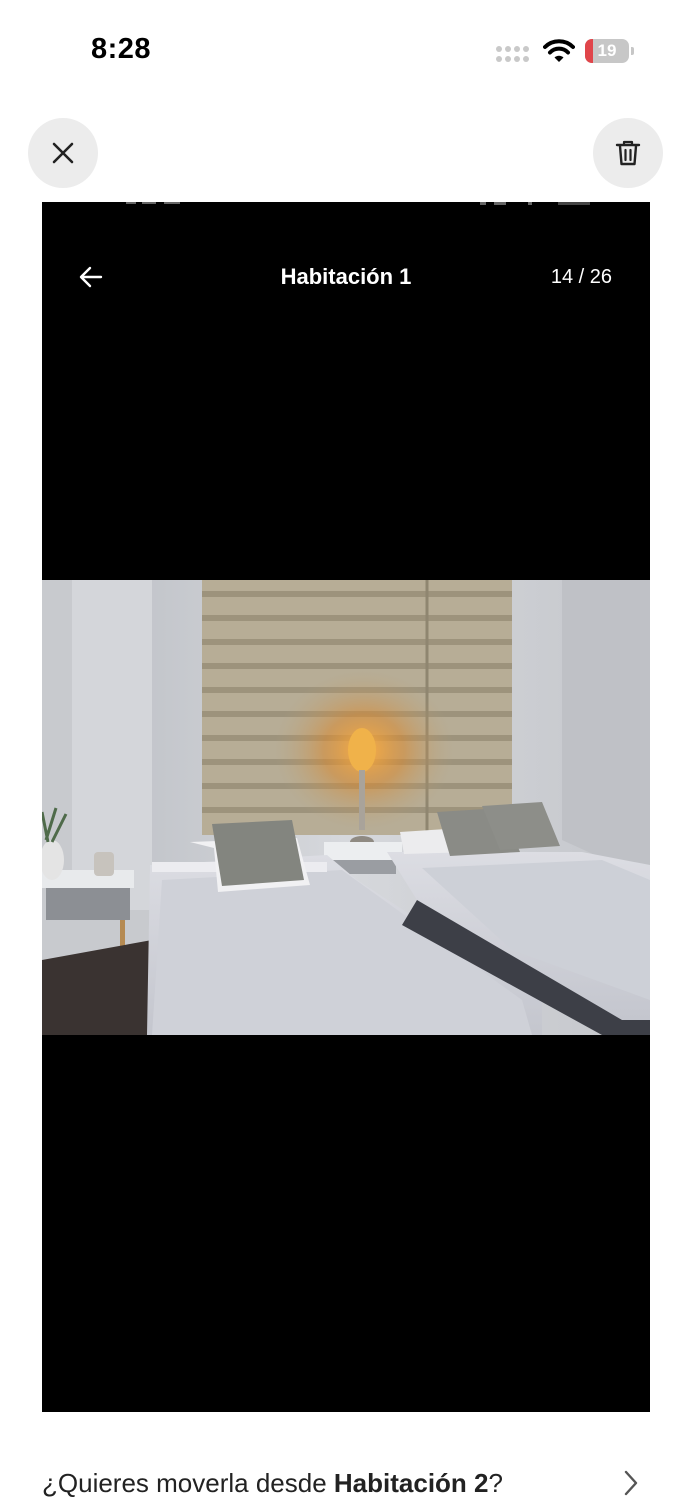  What do you see at coordinates (346, 50) in the screenshot?
I see `status-bar: 8:28 19` at bounding box center [346, 50].